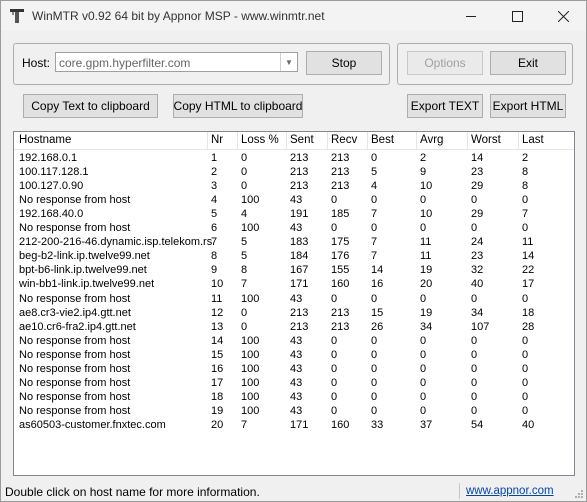  What do you see at coordinates (294, 172) in the screenshot?
I see `table-row: 100.117.128.1 2 0 213 213 5 9 23 8` at bounding box center [294, 172].